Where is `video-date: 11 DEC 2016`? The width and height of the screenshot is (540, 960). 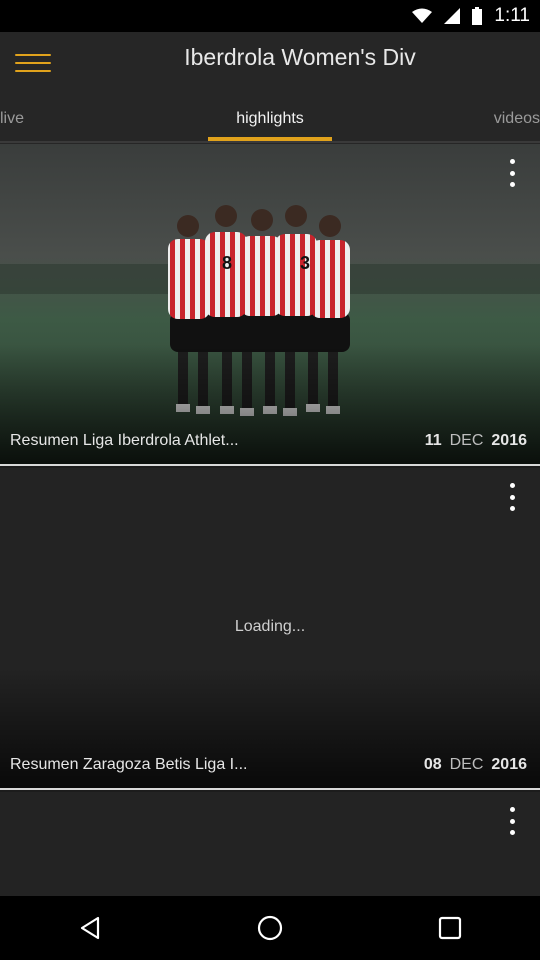
video-date: 11 DEC 2016 is located at coordinates (476, 441).